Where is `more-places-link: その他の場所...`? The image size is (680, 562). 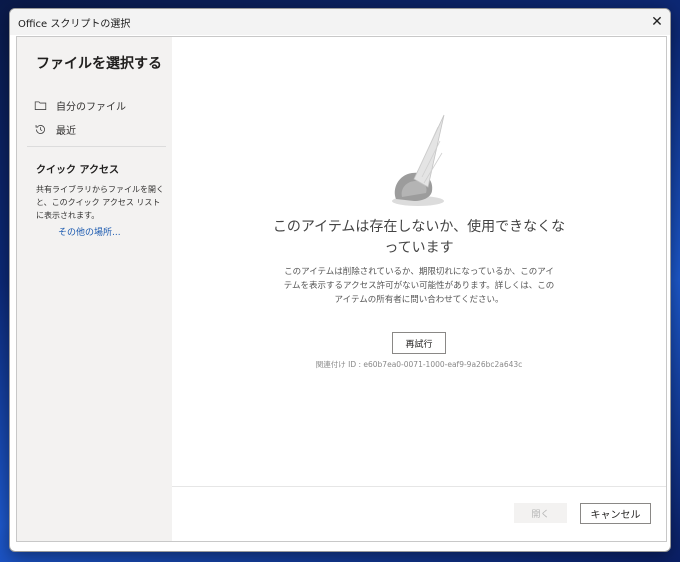
more-places-link: その他の場所... is located at coordinates (89, 231).